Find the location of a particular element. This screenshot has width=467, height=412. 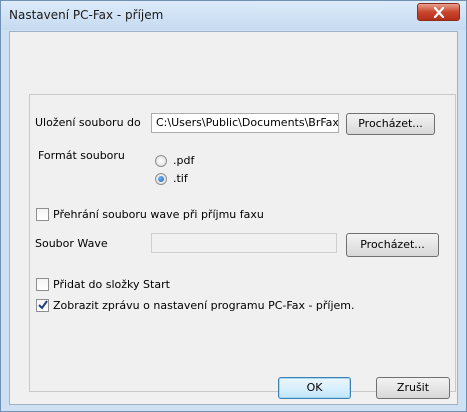

wave-playback-checkbox is located at coordinates (42, 214).